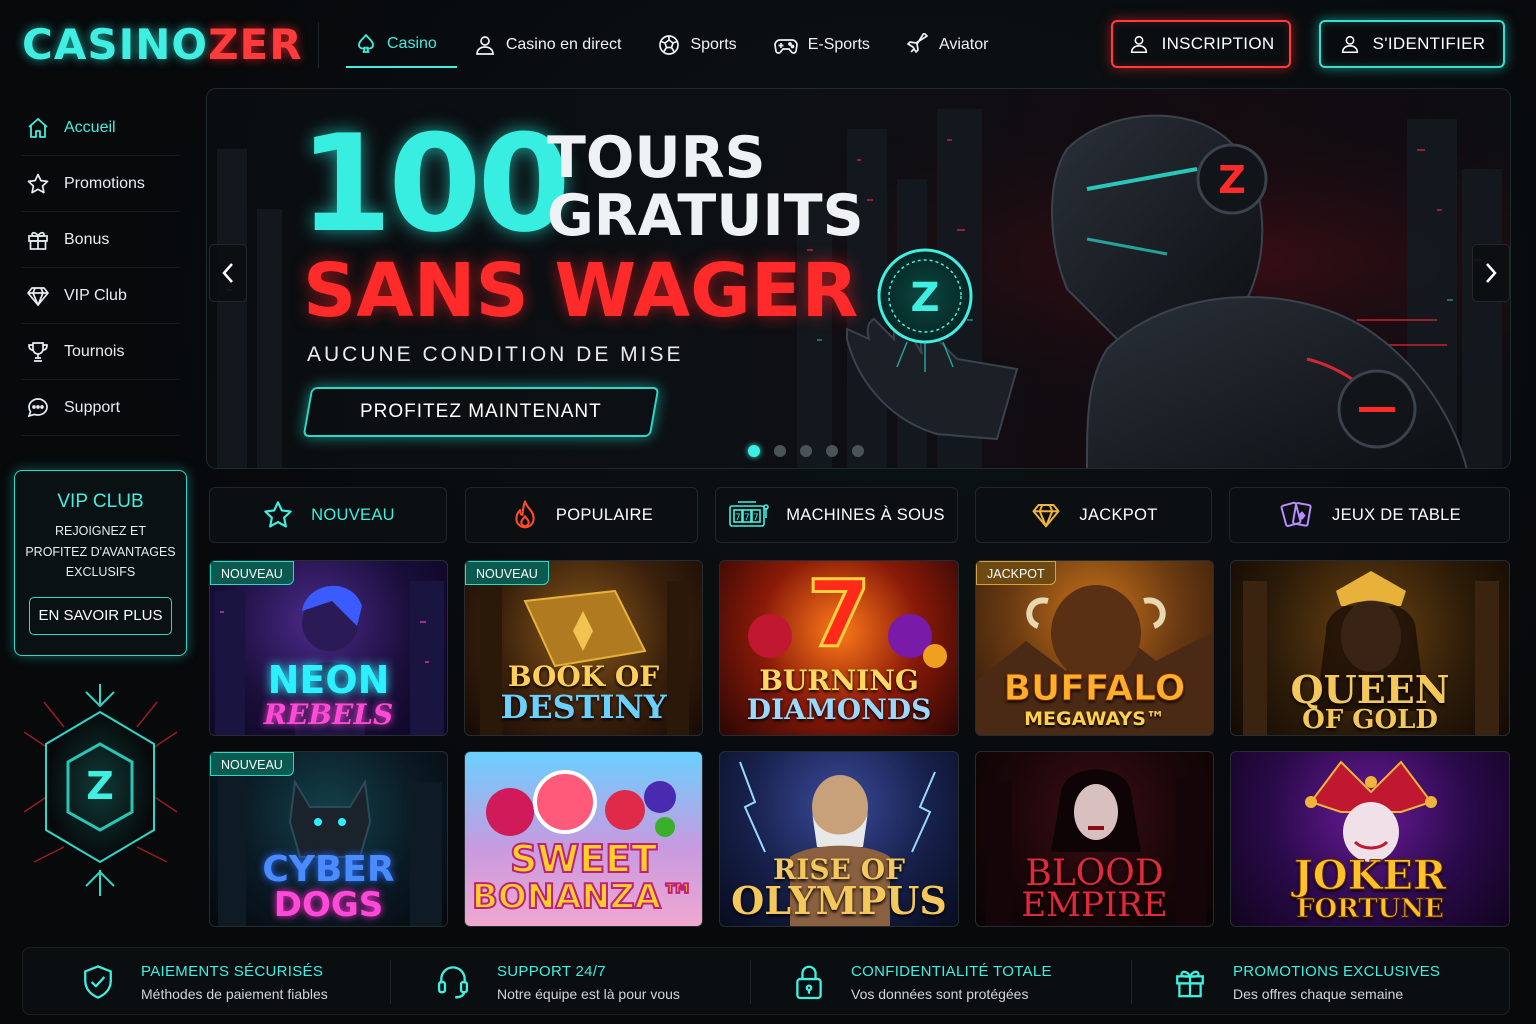  Describe the element at coordinates (705, 216) in the screenshot. I see `hero-line-2: GRATUITS` at that location.